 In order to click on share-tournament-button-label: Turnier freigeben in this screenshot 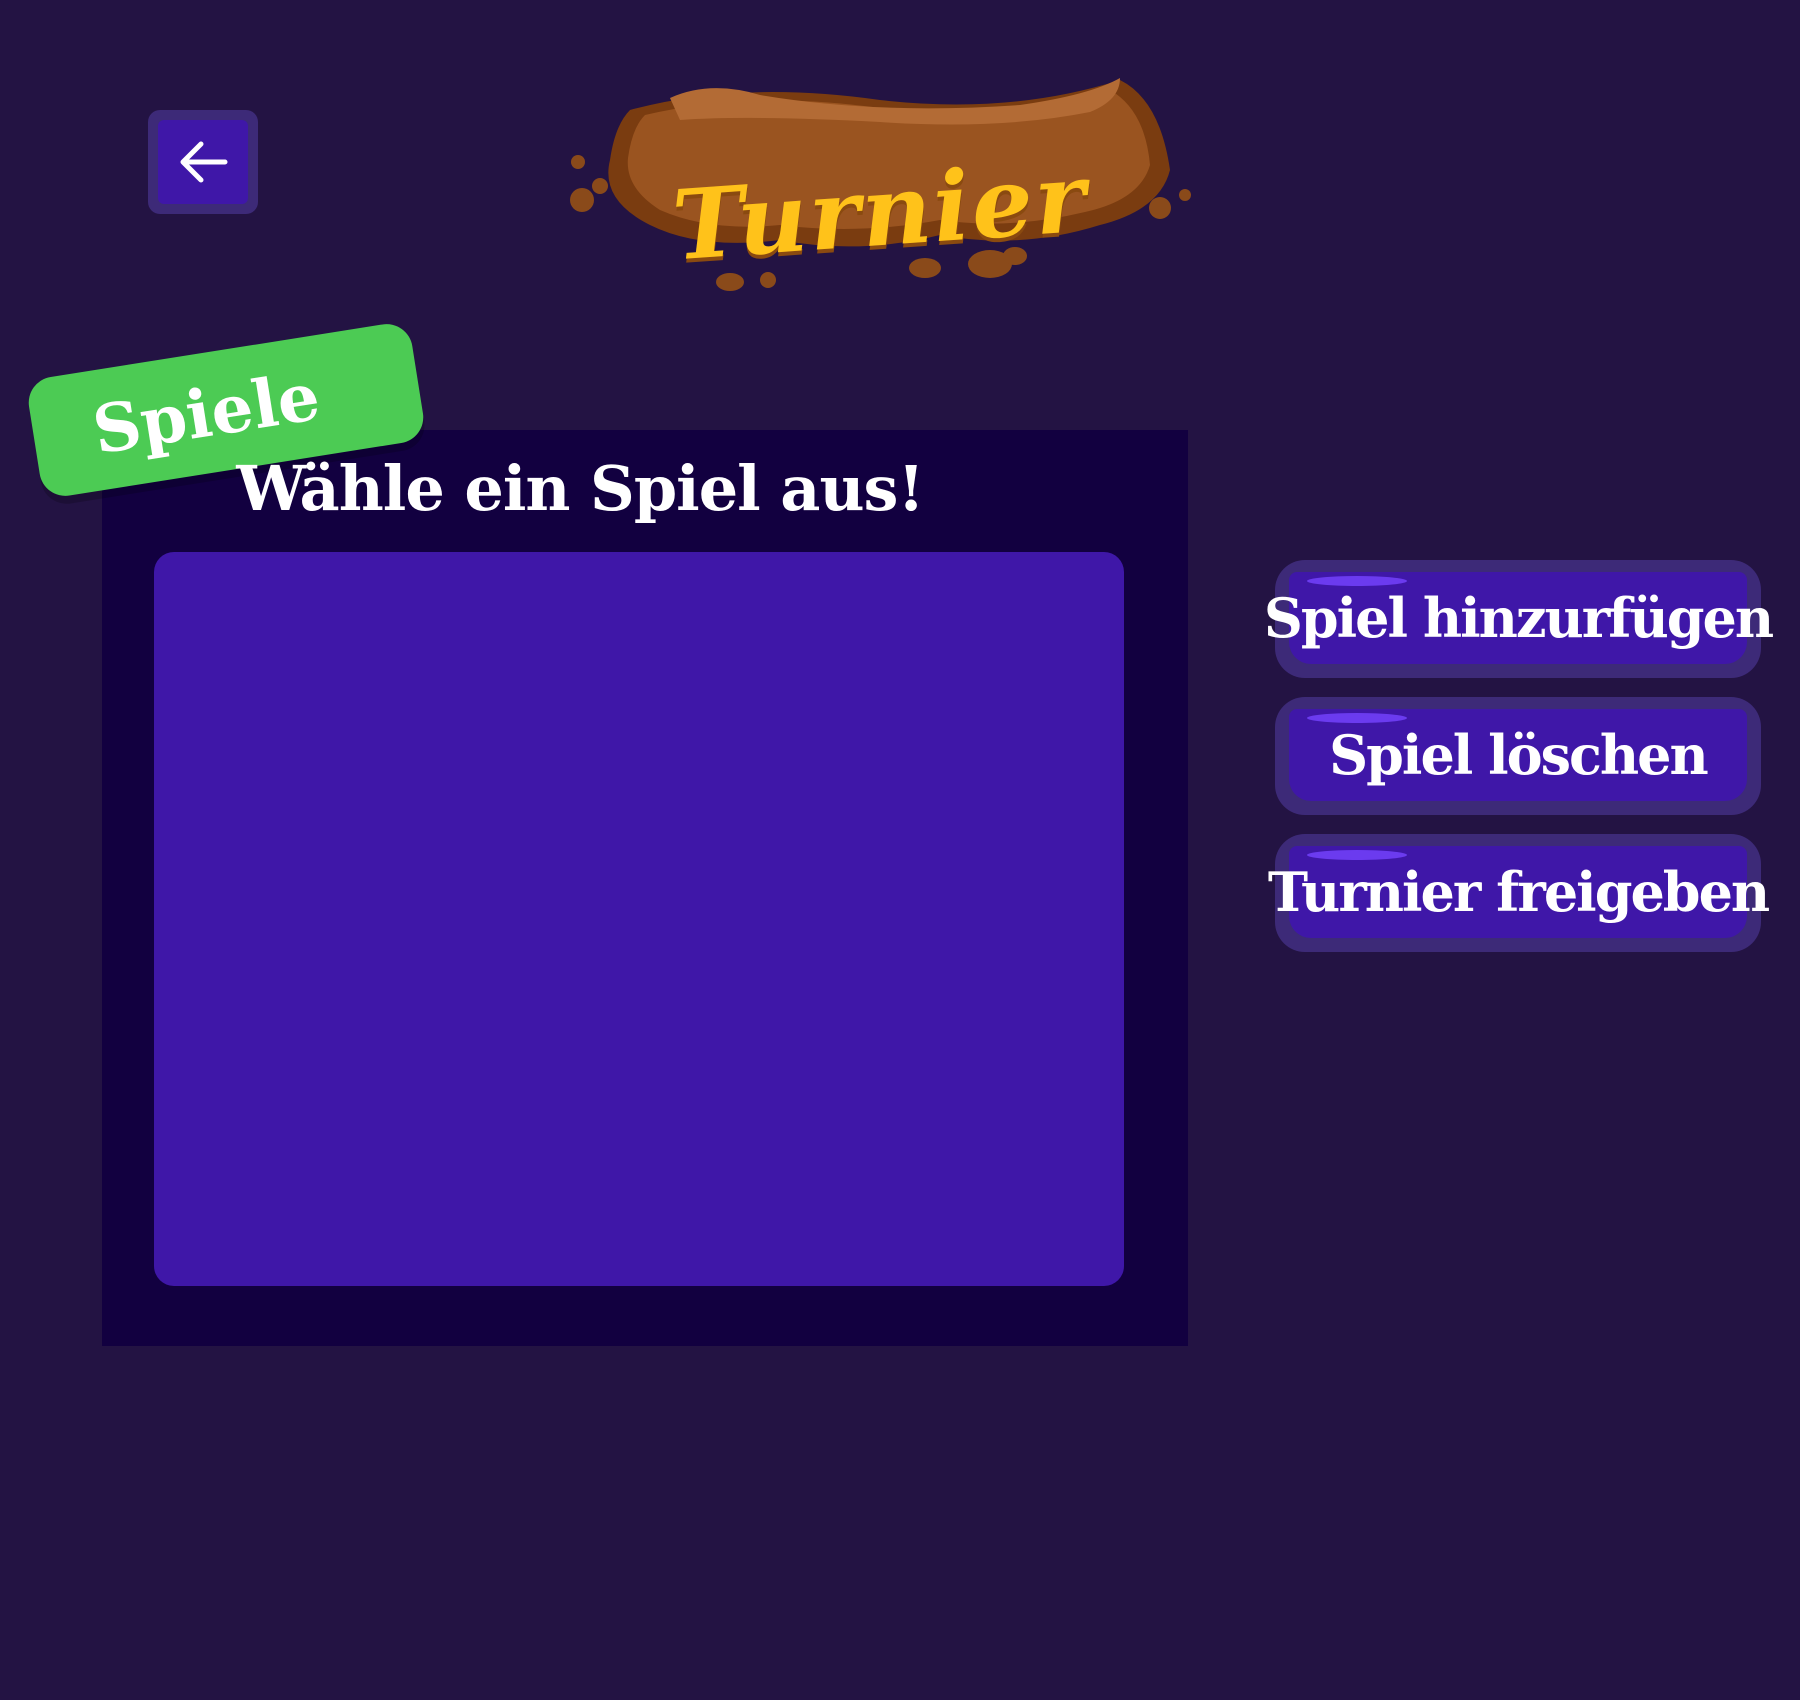, I will do `click(1518, 892)`.